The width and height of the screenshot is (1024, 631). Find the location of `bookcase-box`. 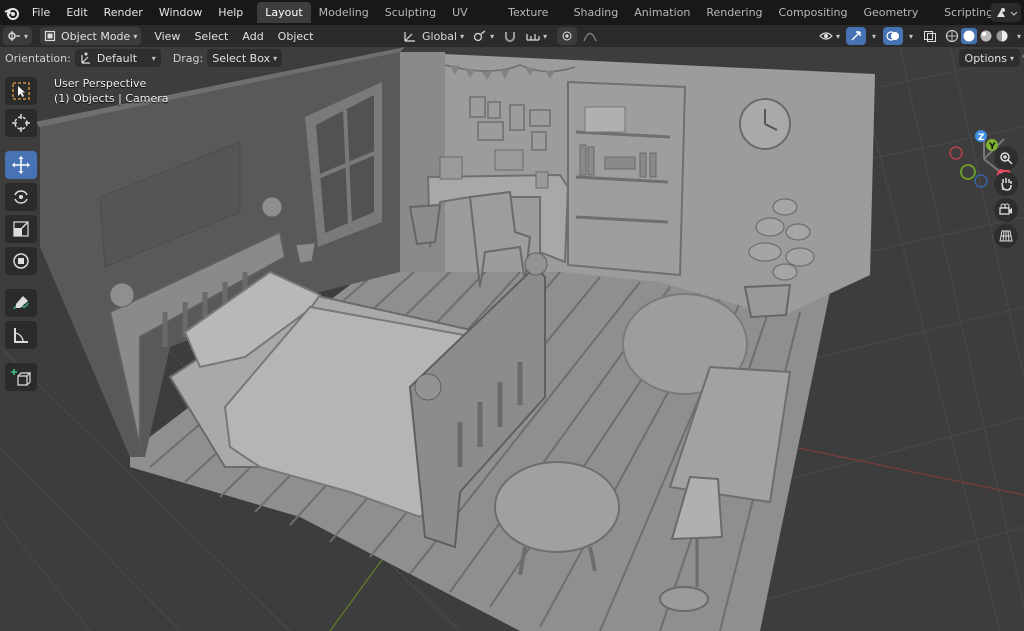

bookcase-box is located at coordinates (605, 119).